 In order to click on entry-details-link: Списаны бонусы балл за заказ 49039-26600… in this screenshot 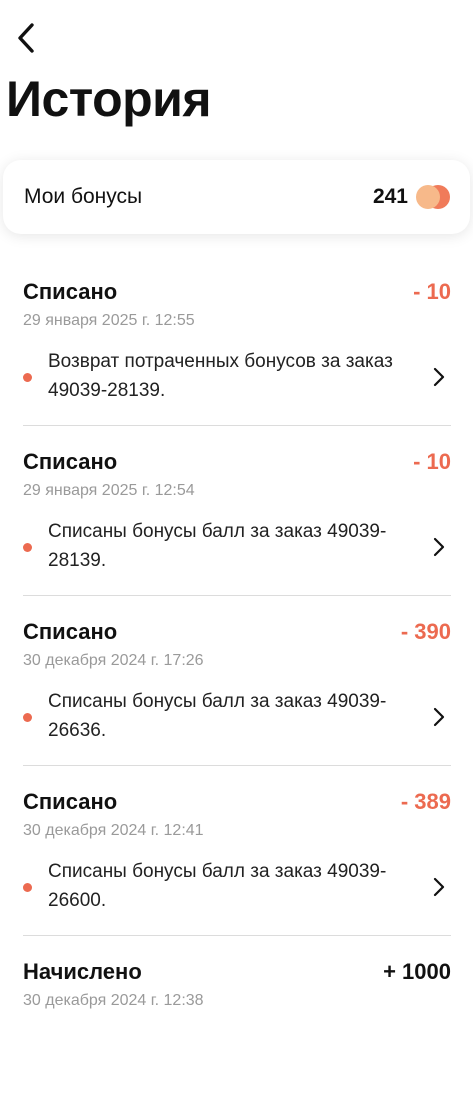, I will do `click(237, 887)`.